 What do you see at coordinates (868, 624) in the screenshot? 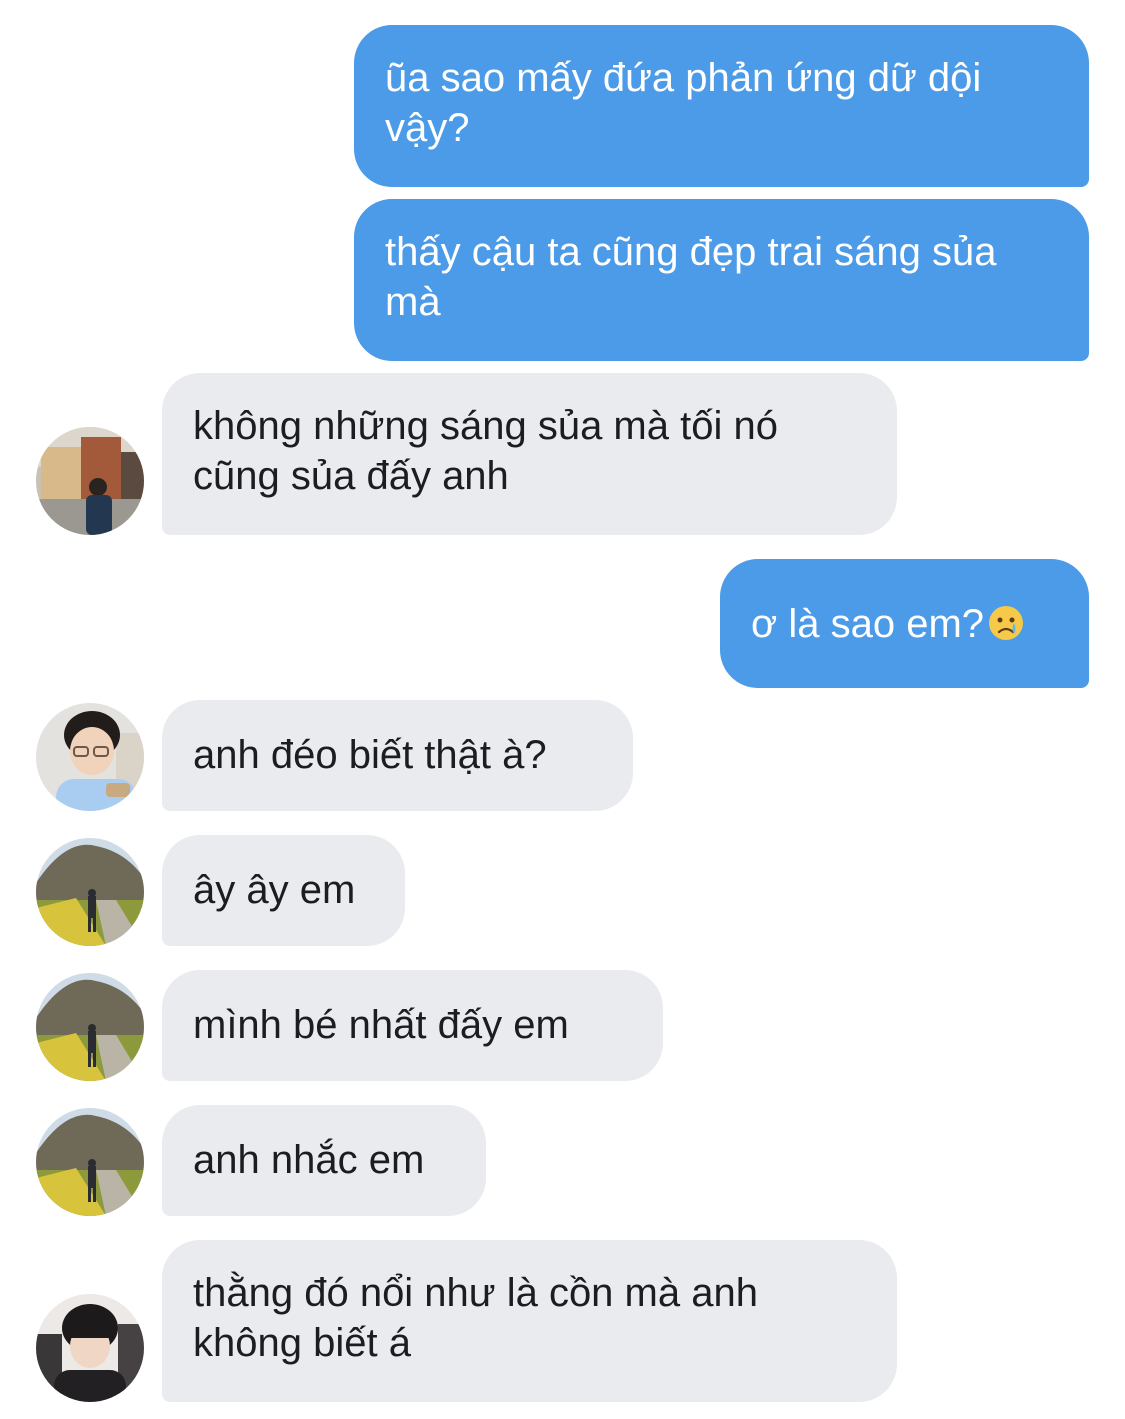
I see `message-text: ơ là sao em?` at bounding box center [868, 624].